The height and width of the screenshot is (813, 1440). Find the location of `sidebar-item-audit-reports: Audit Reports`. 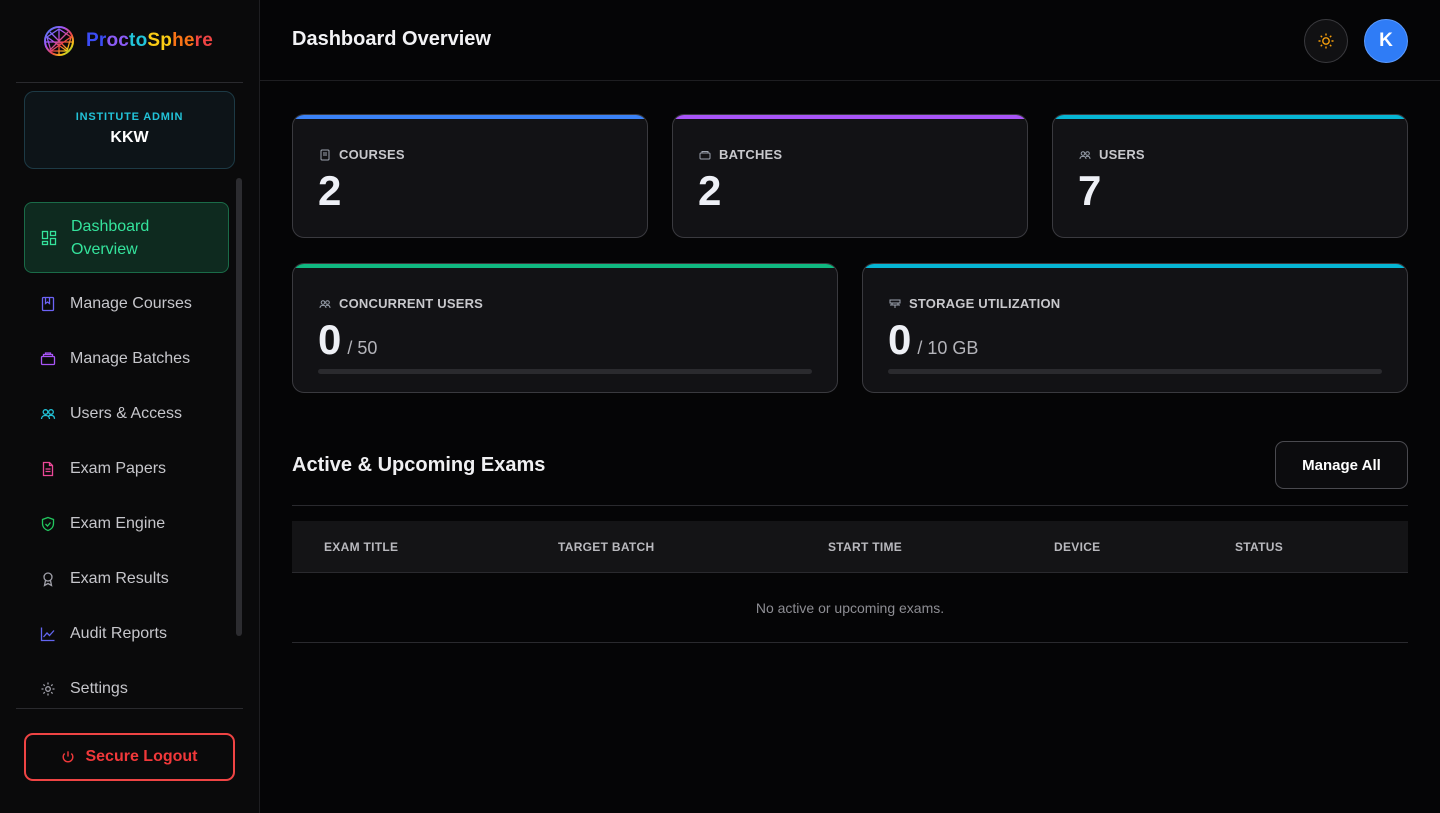

sidebar-item-audit-reports: Audit Reports is located at coordinates (126, 633).